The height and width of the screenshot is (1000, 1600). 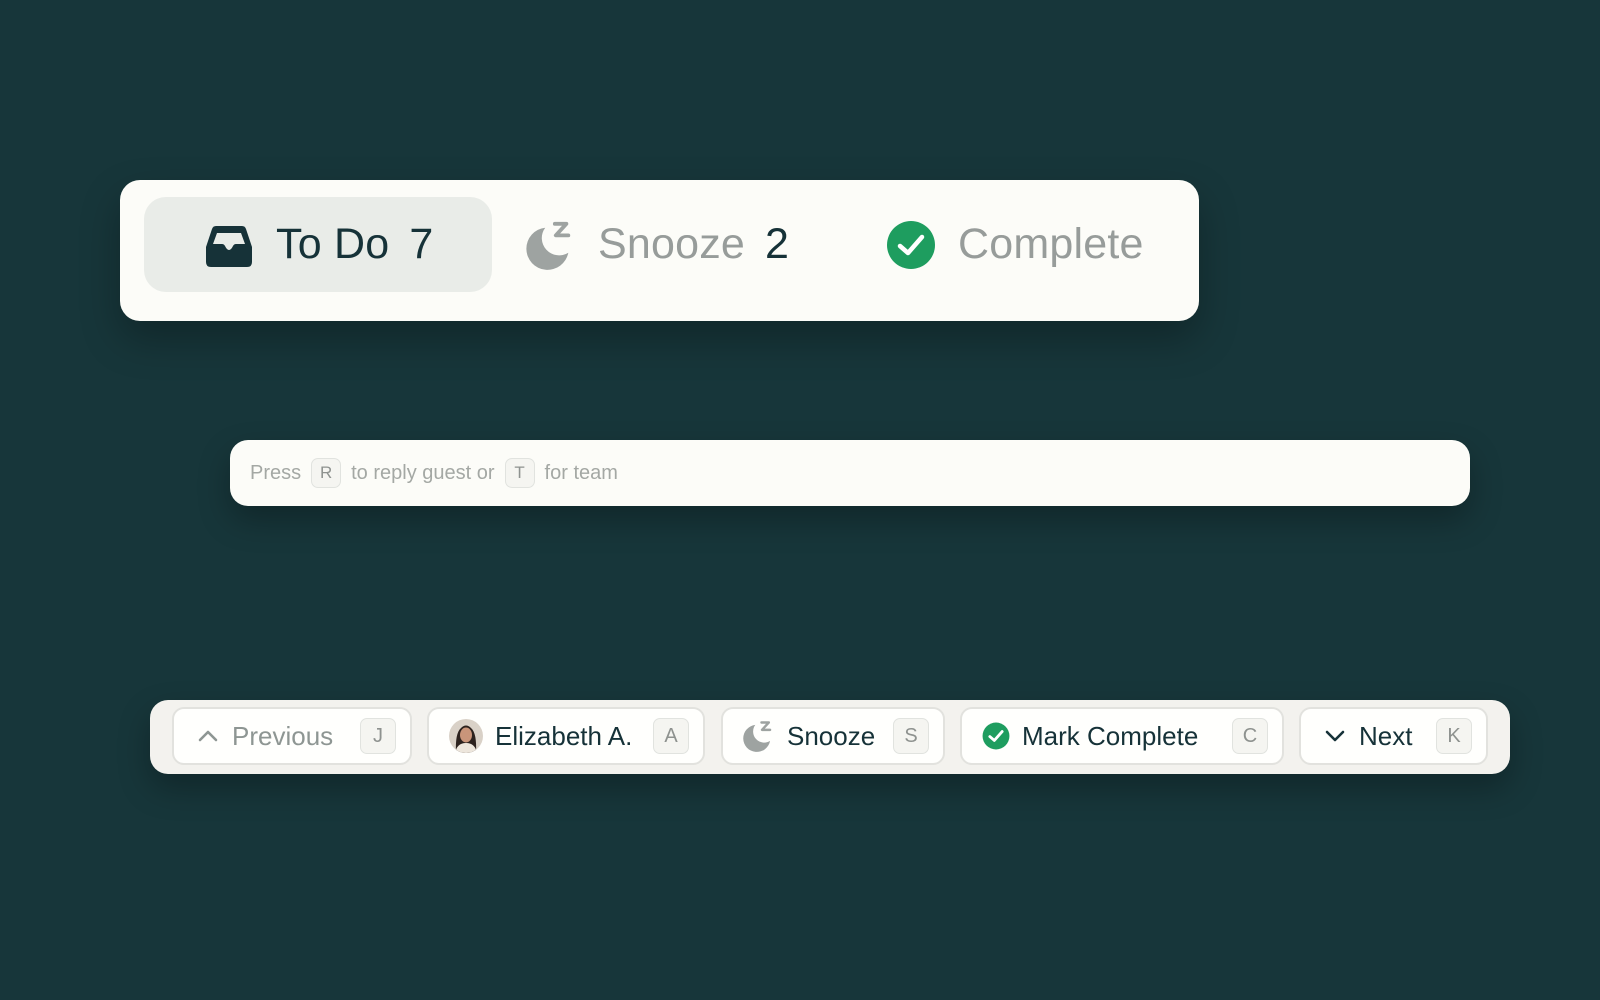 I want to click on next-shortcut: K, so click(x=1454, y=736).